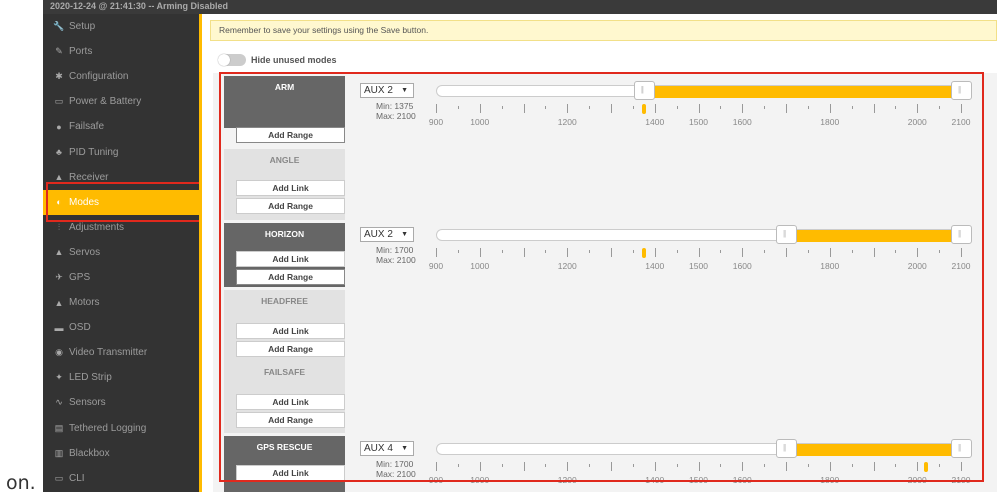 The image size is (997, 492). What do you see at coordinates (294, 60) in the screenshot?
I see `hide-unused-label: Hide unused modes` at bounding box center [294, 60].